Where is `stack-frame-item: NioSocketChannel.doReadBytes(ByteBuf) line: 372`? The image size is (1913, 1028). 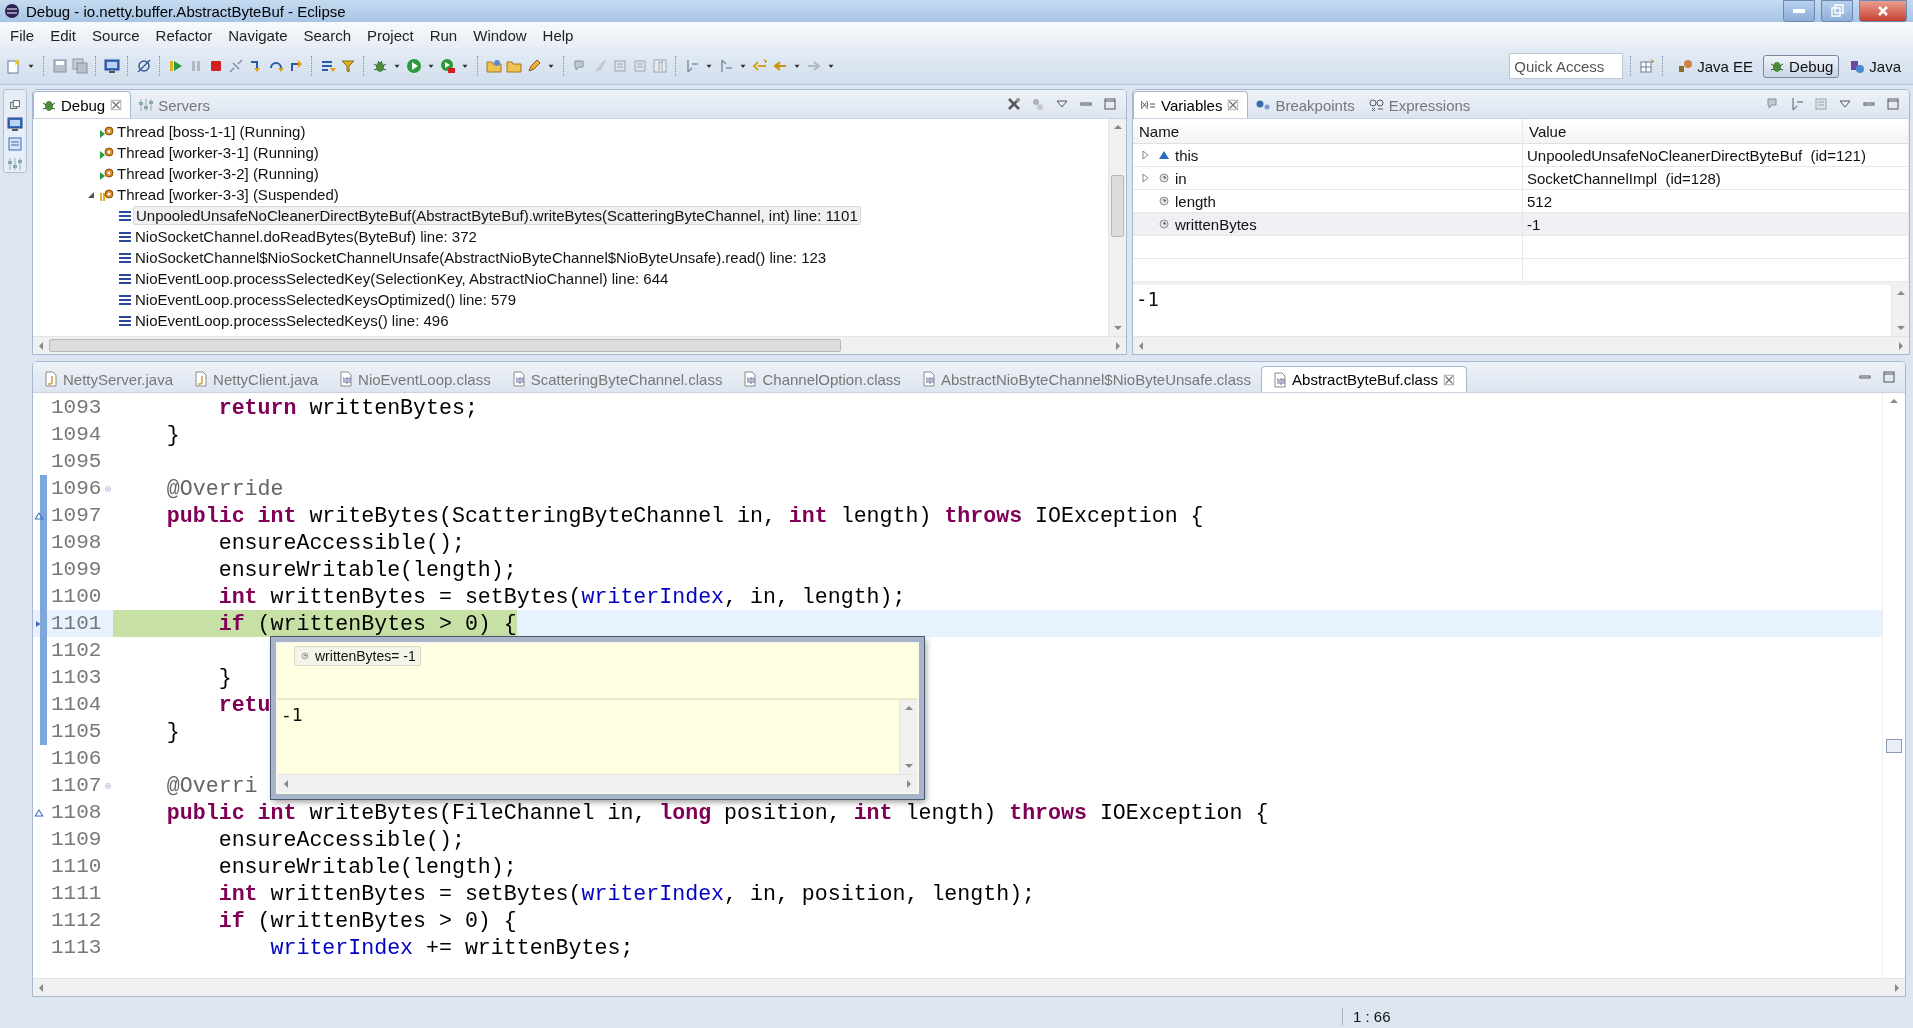
stack-frame-item: NioSocketChannel.doReadBytes(ByteBuf) line: 372 is located at coordinates (306, 236).